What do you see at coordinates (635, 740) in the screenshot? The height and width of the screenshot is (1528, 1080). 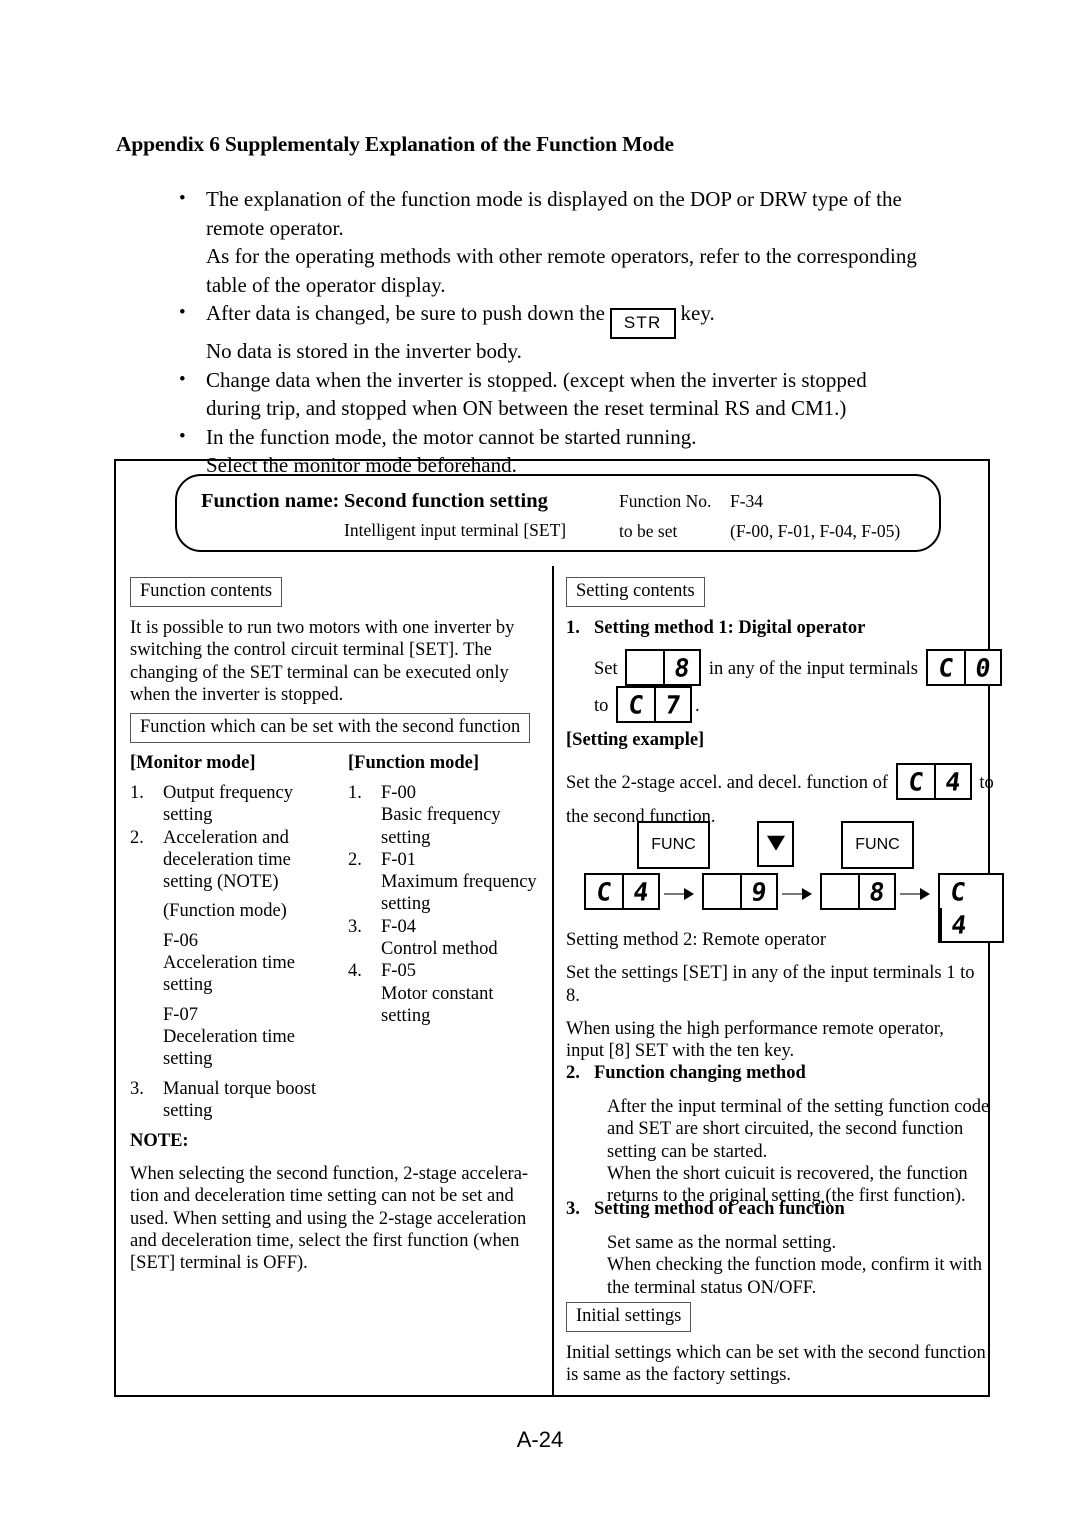 I see `setting-example-heading: [Setting example]` at bounding box center [635, 740].